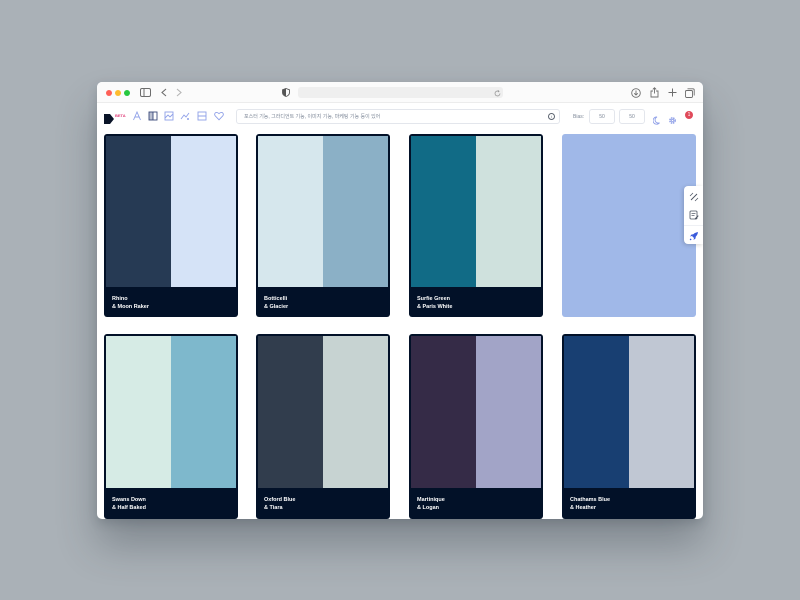 The image size is (800, 600). What do you see at coordinates (109, 117) in the screenshot?
I see `app-logo` at bounding box center [109, 117].